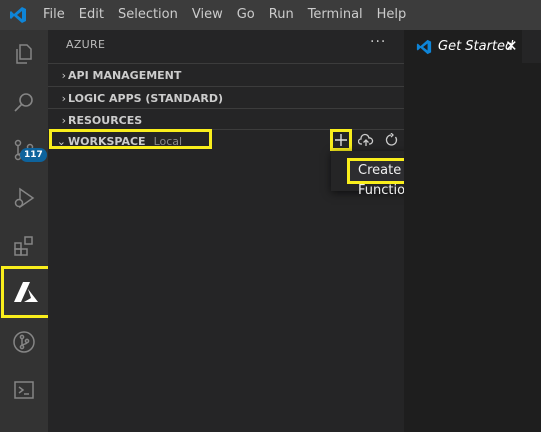 This screenshot has height=432, width=541. I want to click on menu-help: Help, so click(392, 15).